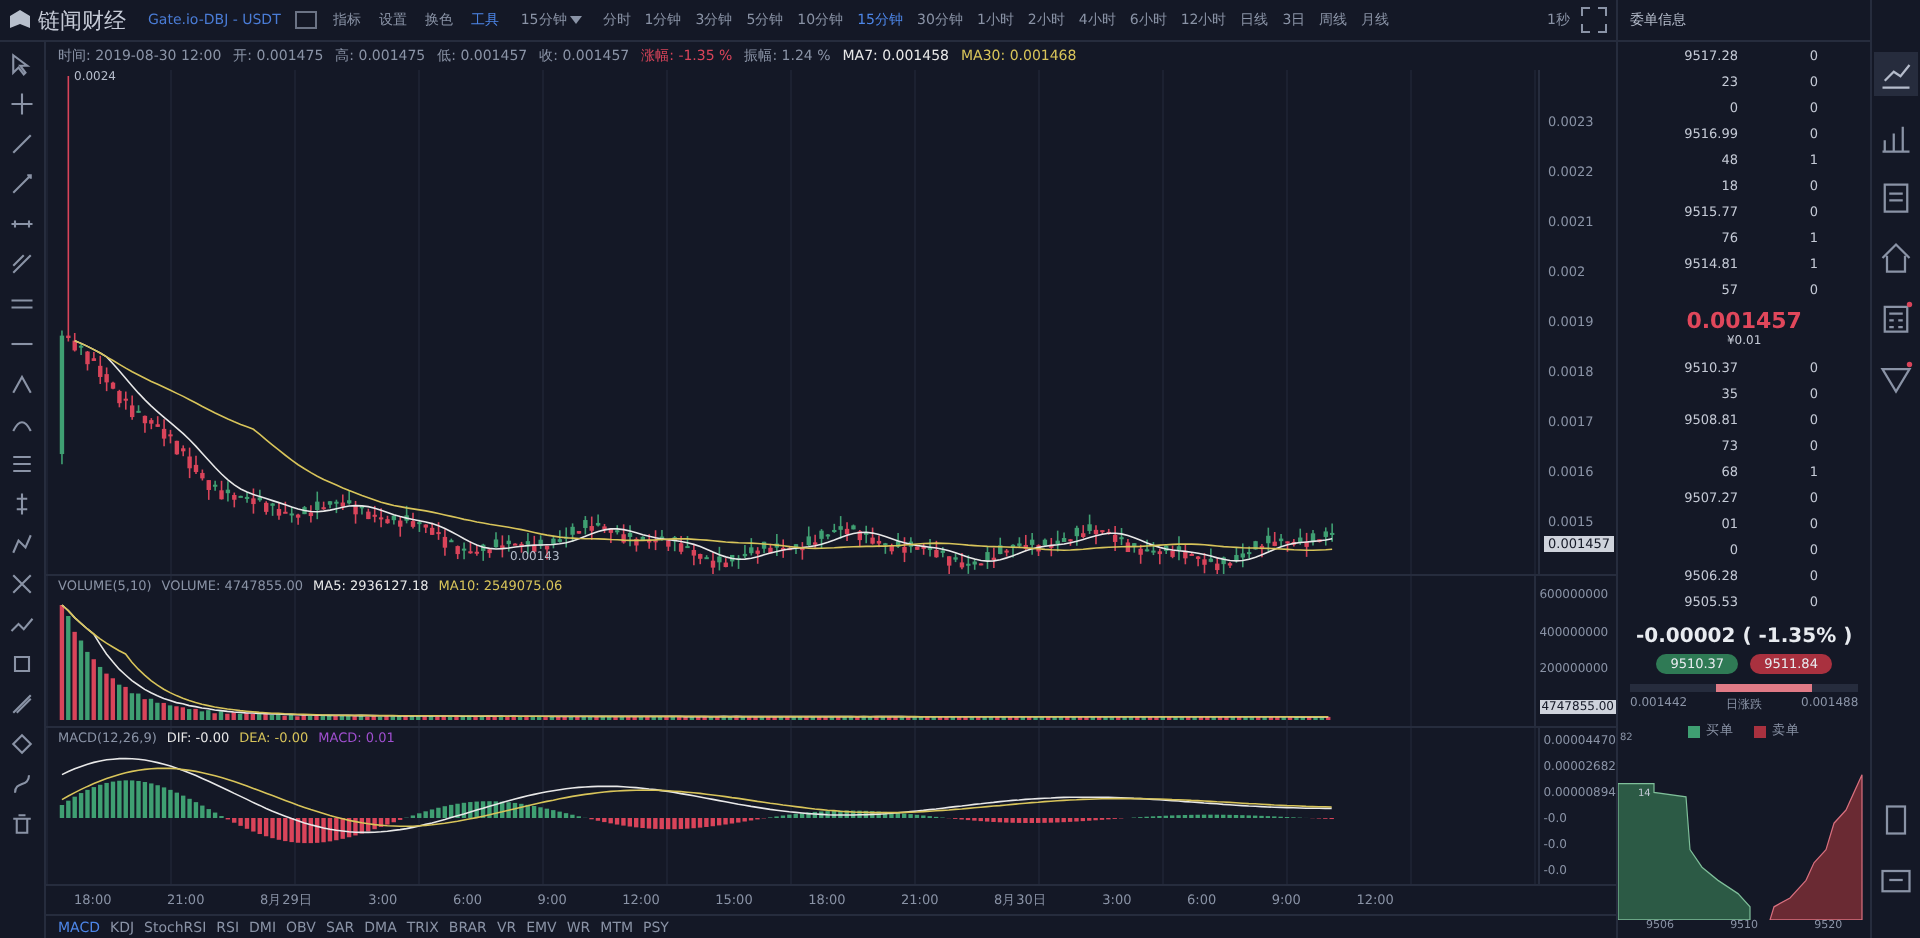  What do you see at coordinates (1744, 321) in the screenshot?
I see `last-price: 0.001457` at bounding box center [1744, 321].